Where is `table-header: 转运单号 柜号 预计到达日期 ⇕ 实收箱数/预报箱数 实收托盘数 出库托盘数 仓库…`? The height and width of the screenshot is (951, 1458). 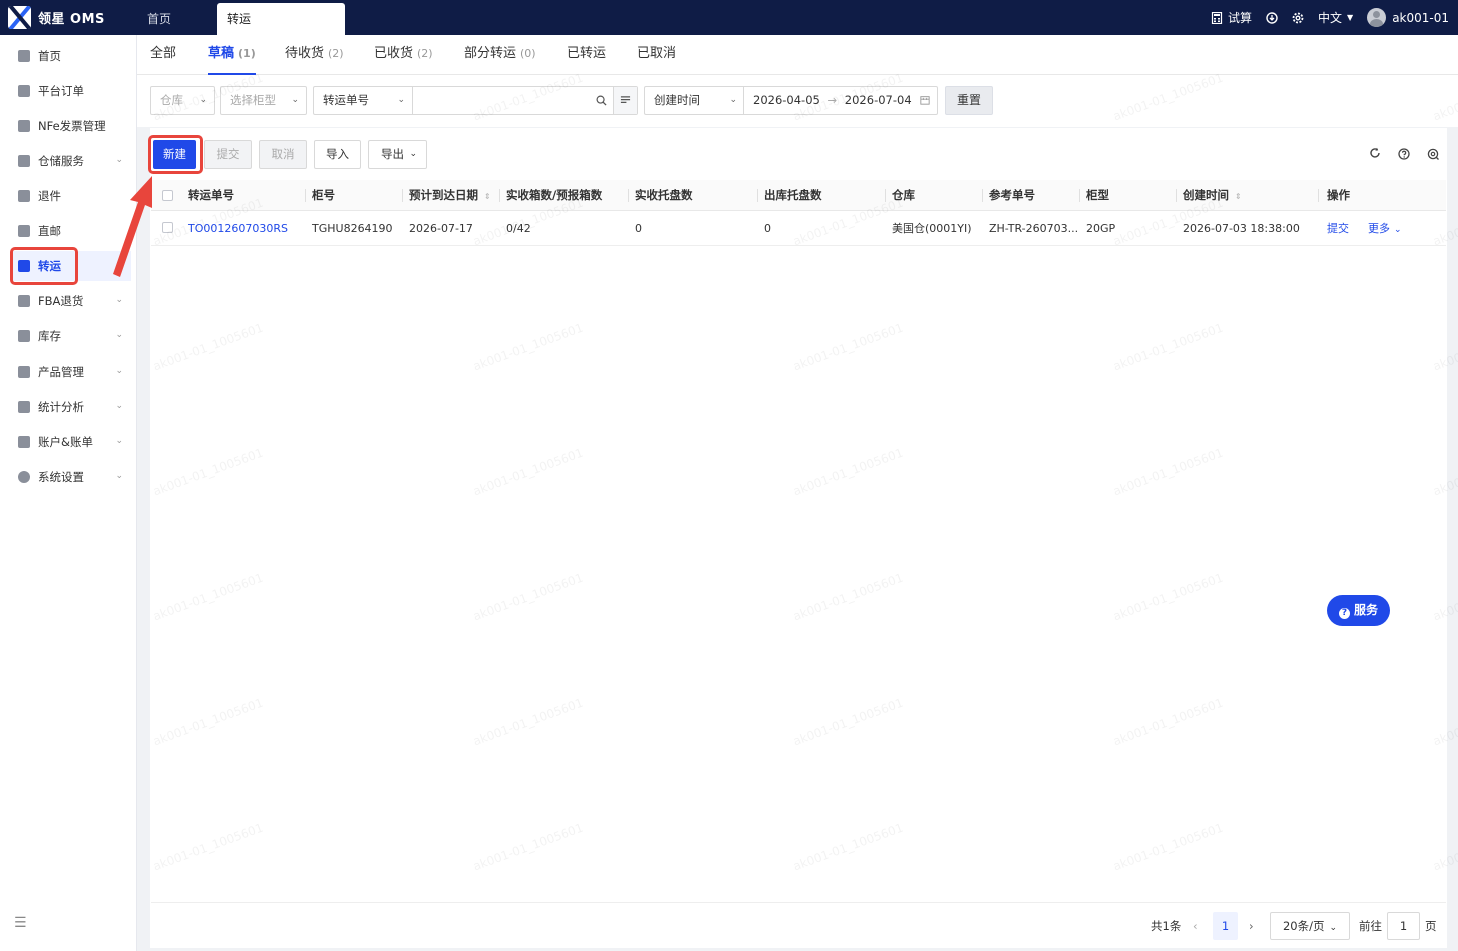 table-header: 转运单号 柜号 预计到达日期 ⇕ 实收箱数/预报箱数 实收托盘数 出库托盘数 仓库… is located at coordinates (798, 195).